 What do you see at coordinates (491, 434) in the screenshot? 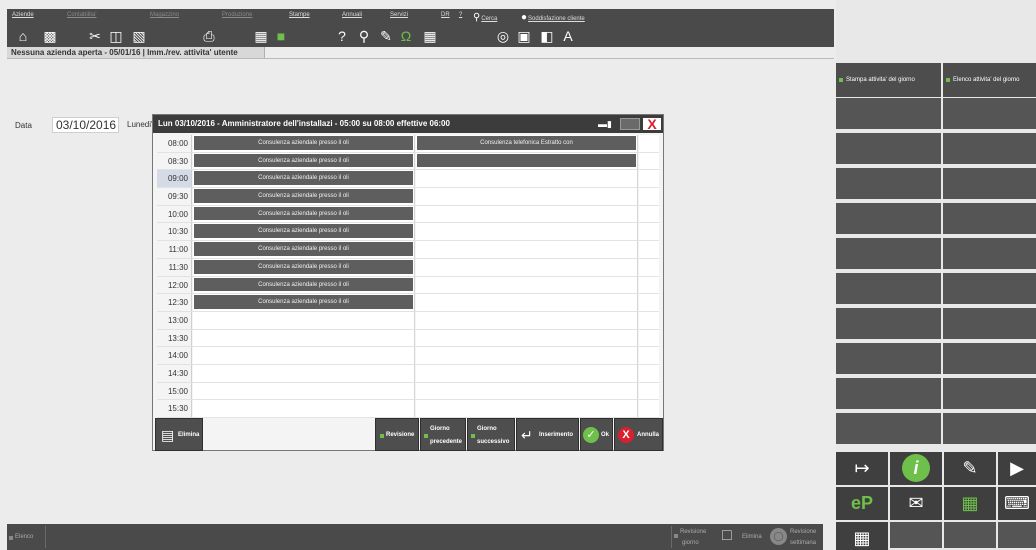
I see `giorno-successivo-button: Giorno successivo` at bounding box center [491, 434].